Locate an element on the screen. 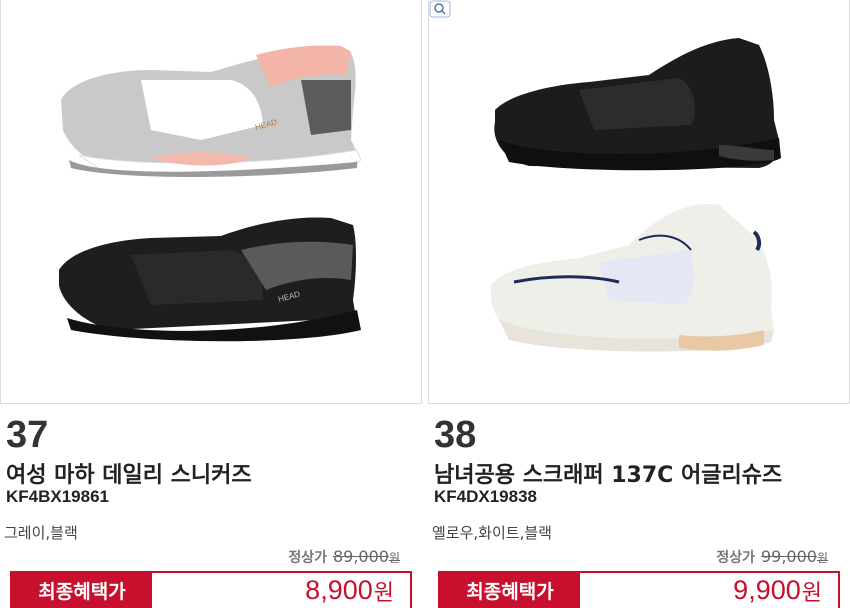 This screenshot has width=850, height=608. final-price-value: 8,900 원 is located at coordinates (281, 590).